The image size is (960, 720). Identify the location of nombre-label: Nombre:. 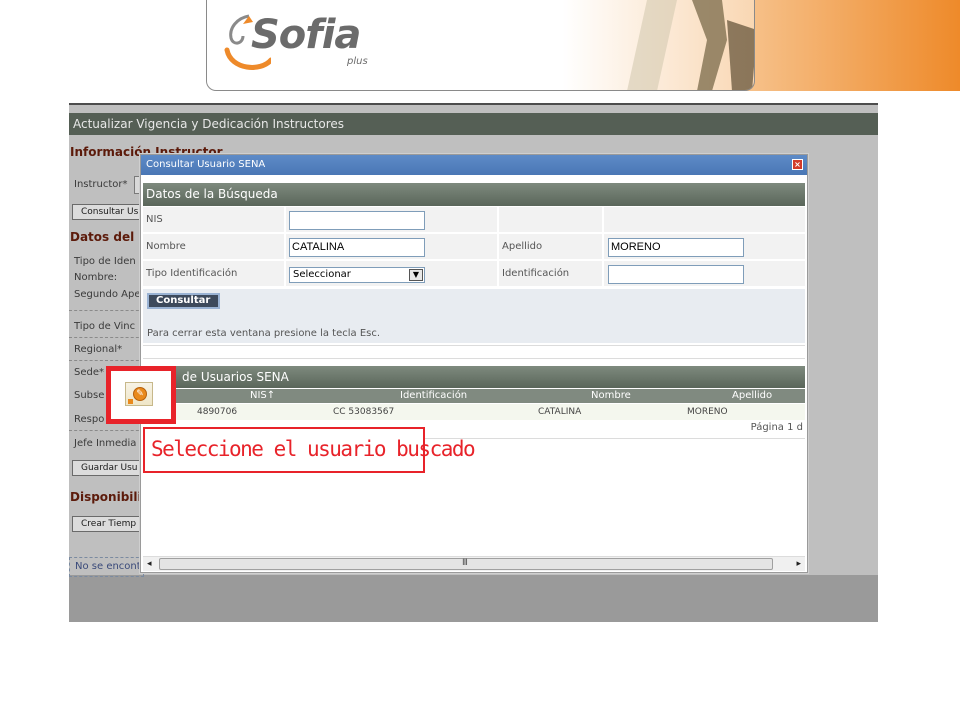
(96, 277).